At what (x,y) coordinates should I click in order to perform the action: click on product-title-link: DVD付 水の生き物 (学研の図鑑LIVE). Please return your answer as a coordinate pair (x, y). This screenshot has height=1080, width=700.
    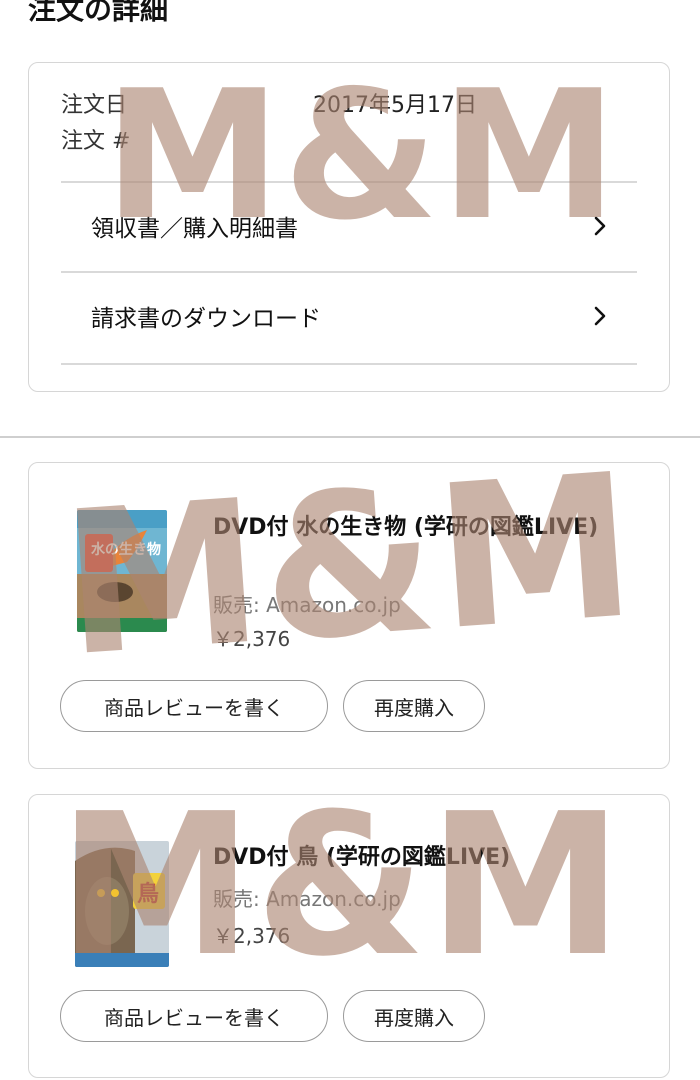
    Looking at the image, I should click on (423, 528).